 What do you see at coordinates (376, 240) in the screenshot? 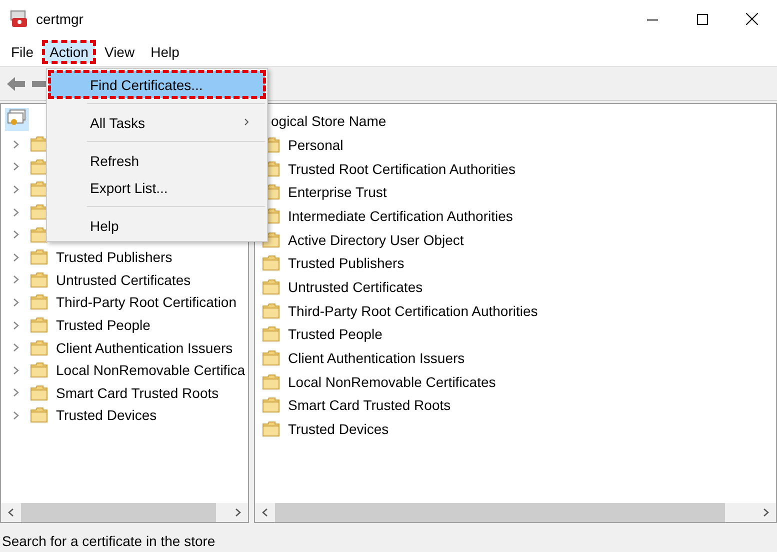
I see `store-name: Active Directory User Object` at bounding box center [376, 240].